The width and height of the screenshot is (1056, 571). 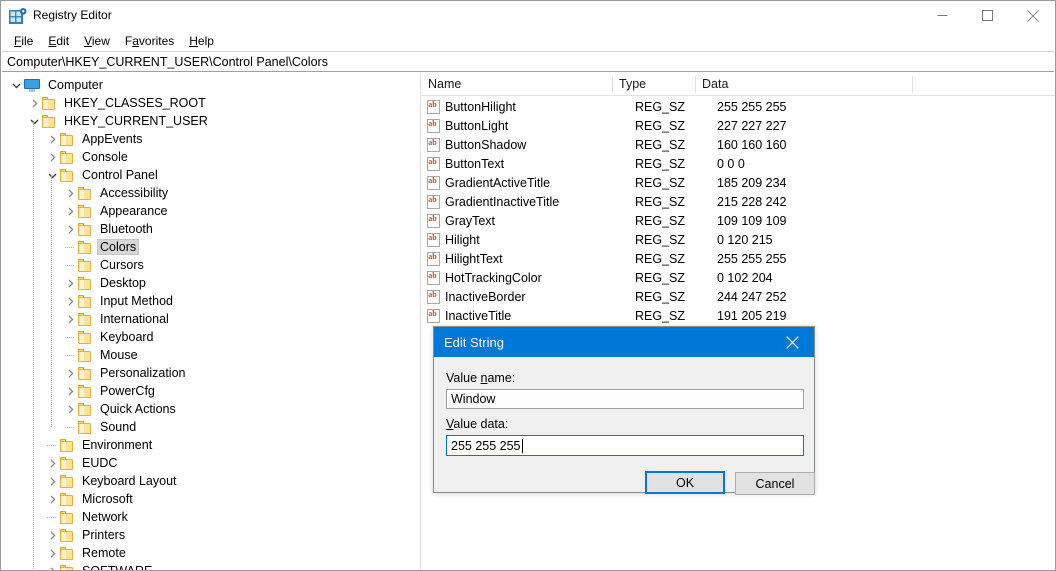 What do you see at coordinates (729, 125) in the screenshot?
I see `table-row: ab ButtonLight REG_SZ 227 227 227` at bounding box center [729, 125].